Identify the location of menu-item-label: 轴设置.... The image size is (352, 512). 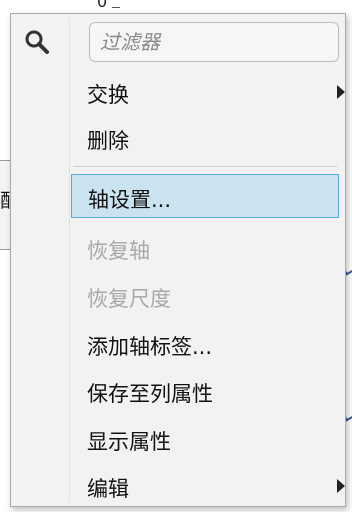
(130, 200).